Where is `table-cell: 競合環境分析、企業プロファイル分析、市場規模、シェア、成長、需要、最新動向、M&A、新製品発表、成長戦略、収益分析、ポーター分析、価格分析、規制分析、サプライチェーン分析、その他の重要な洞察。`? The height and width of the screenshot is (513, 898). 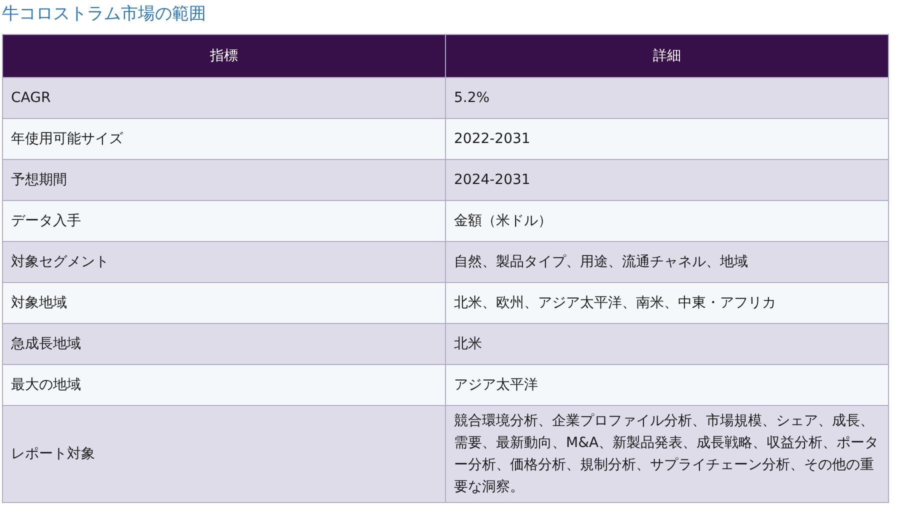
table-cell: 競合環境分析、企業プロファイル分析、市場規模、シェア、成長、需要、最新動向、M&A、新製品発表、成長戦略、収益分析、ポーター分析、価格分析、規制分析、サプライチェーン分析、その他の重要な洞察。 is located at coordinates (667, 454).